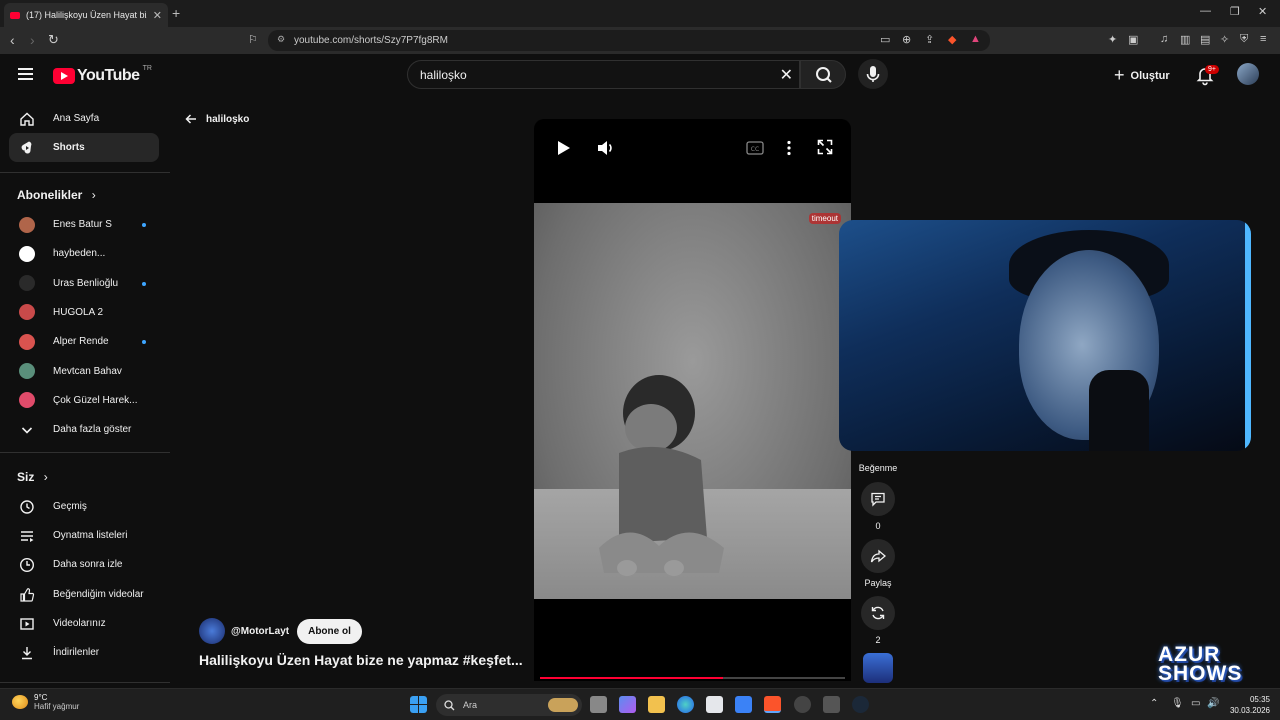 This screenshot has width=1280, height=720. I want to click on sidebar-channel: Alper Rende, so click(84, 341).